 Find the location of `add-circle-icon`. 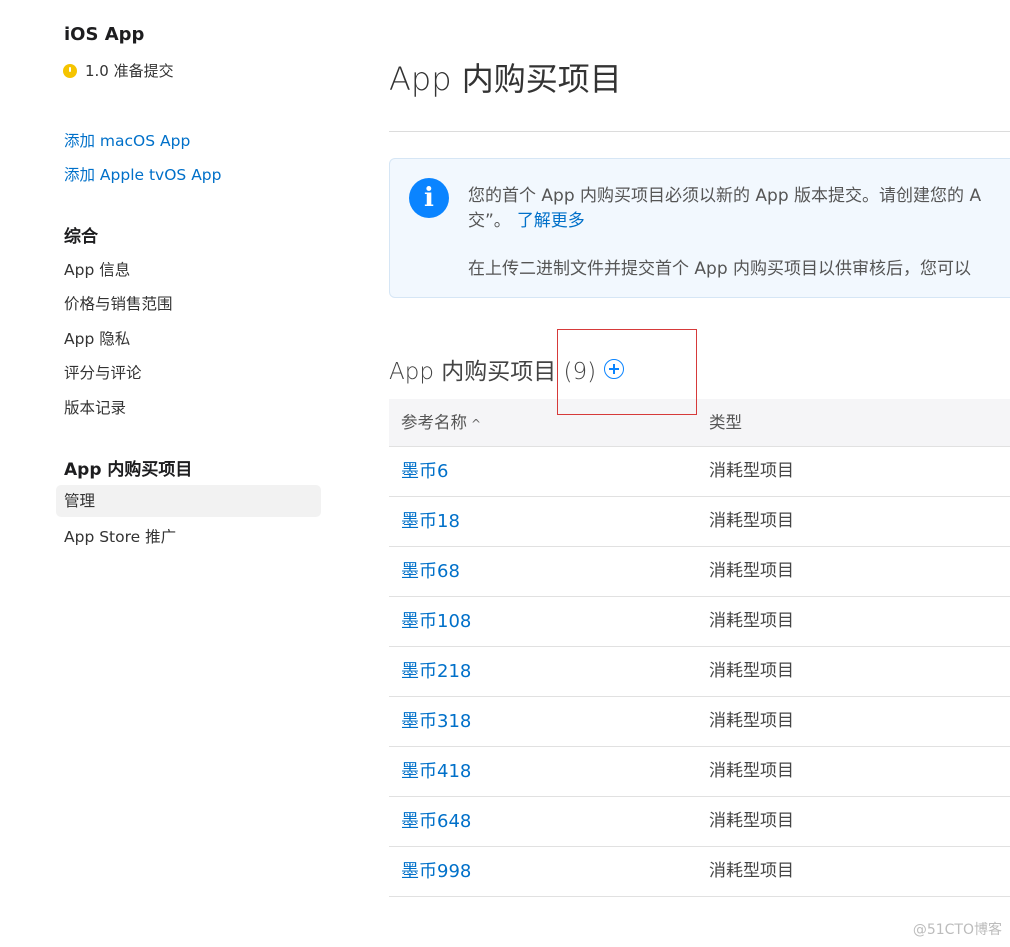

add-circle-icon is located at coordinates (614, 369).